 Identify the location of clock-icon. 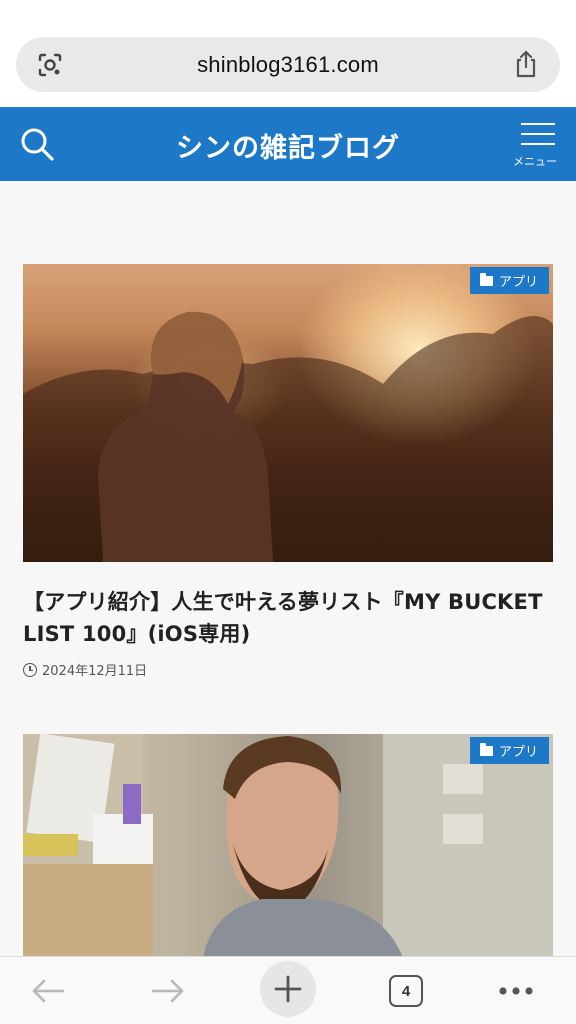
(30, 669).